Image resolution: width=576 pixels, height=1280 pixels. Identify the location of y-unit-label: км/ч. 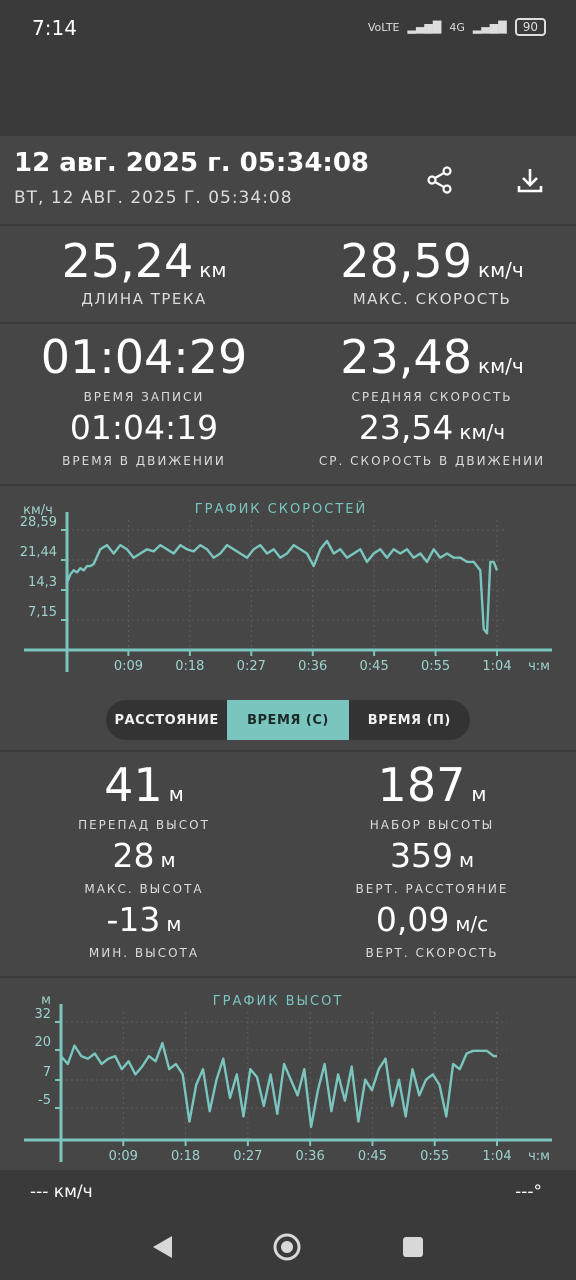
(38, 510).